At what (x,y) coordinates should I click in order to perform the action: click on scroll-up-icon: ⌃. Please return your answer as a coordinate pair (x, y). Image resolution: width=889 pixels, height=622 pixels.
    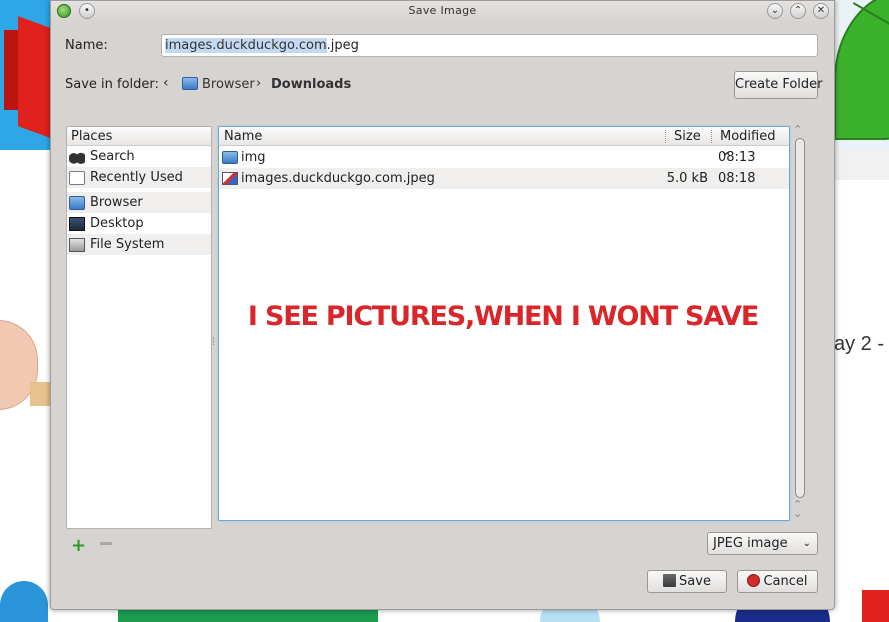
    Looking at the image, I should click on (797, 129).